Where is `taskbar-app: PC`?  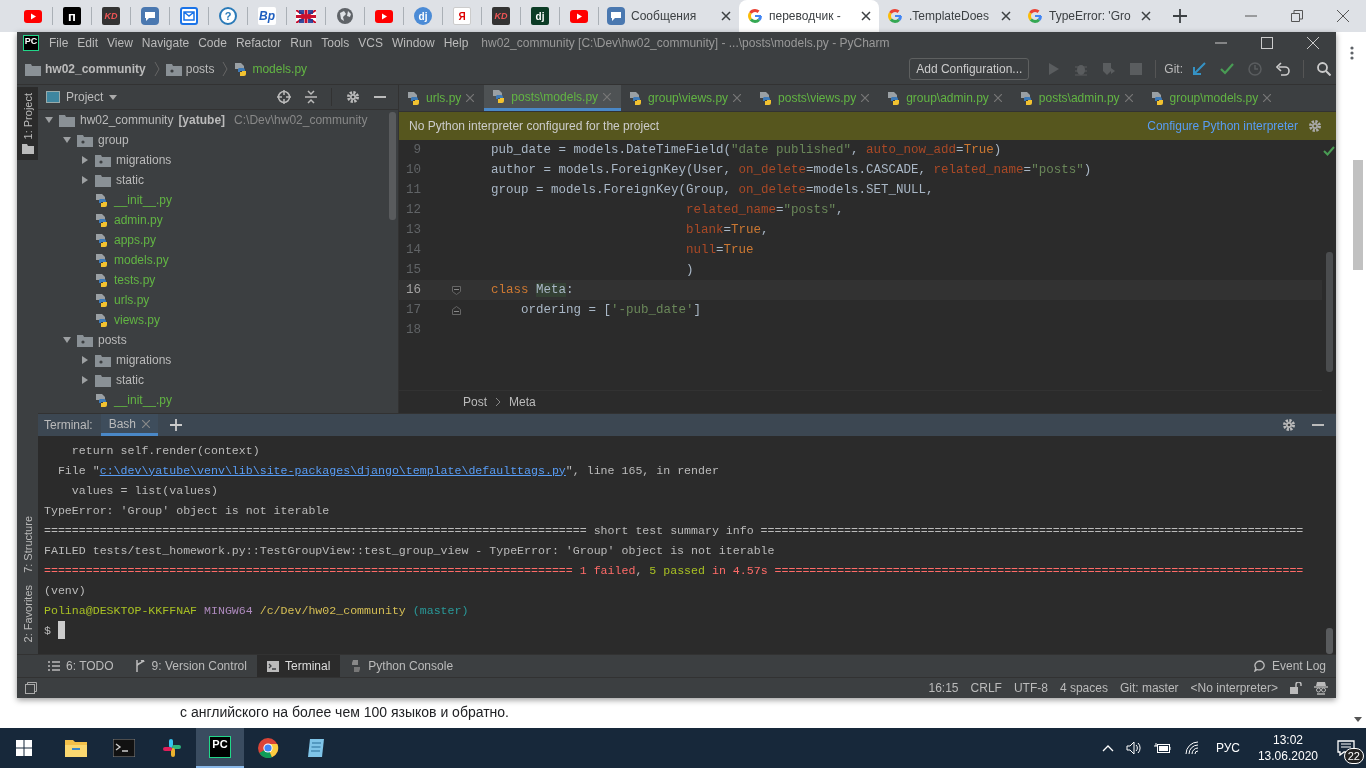
taskbar-app: PC is located at coordinates (220, 748).